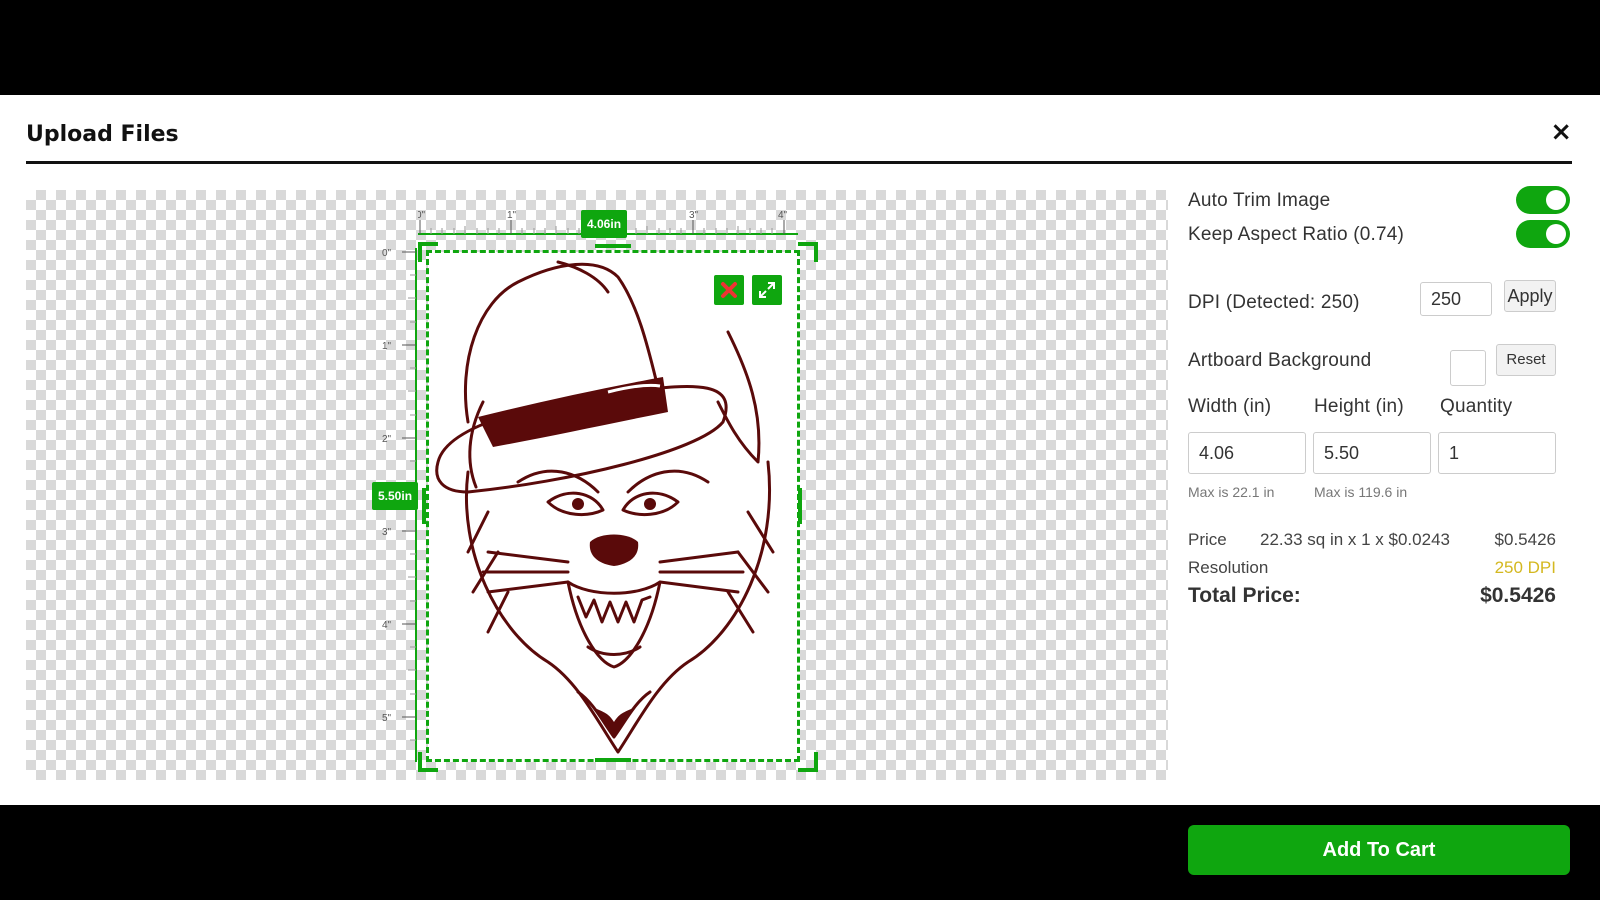  Describe the element at coordinates (1497, 453) in the screenshot. I see `quantity-input` at that location.